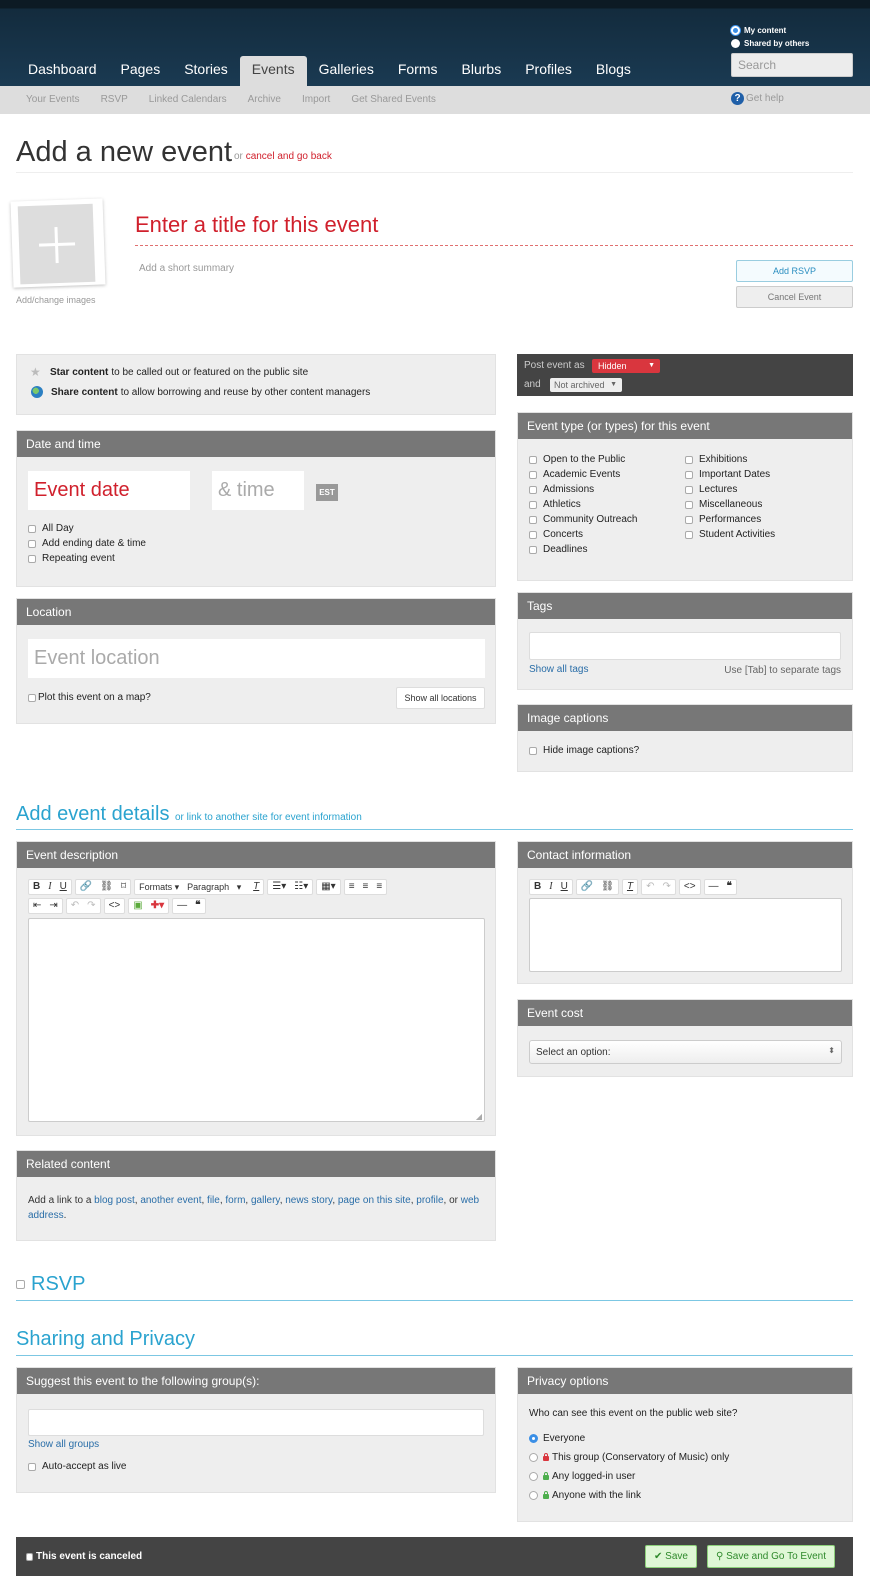 This screenshot has height=1586, width=870. What do you see at coordinates (87, 528) in the screenshot?
I see `all-day-checkbox: All Day` at bounding box center [87, 528].